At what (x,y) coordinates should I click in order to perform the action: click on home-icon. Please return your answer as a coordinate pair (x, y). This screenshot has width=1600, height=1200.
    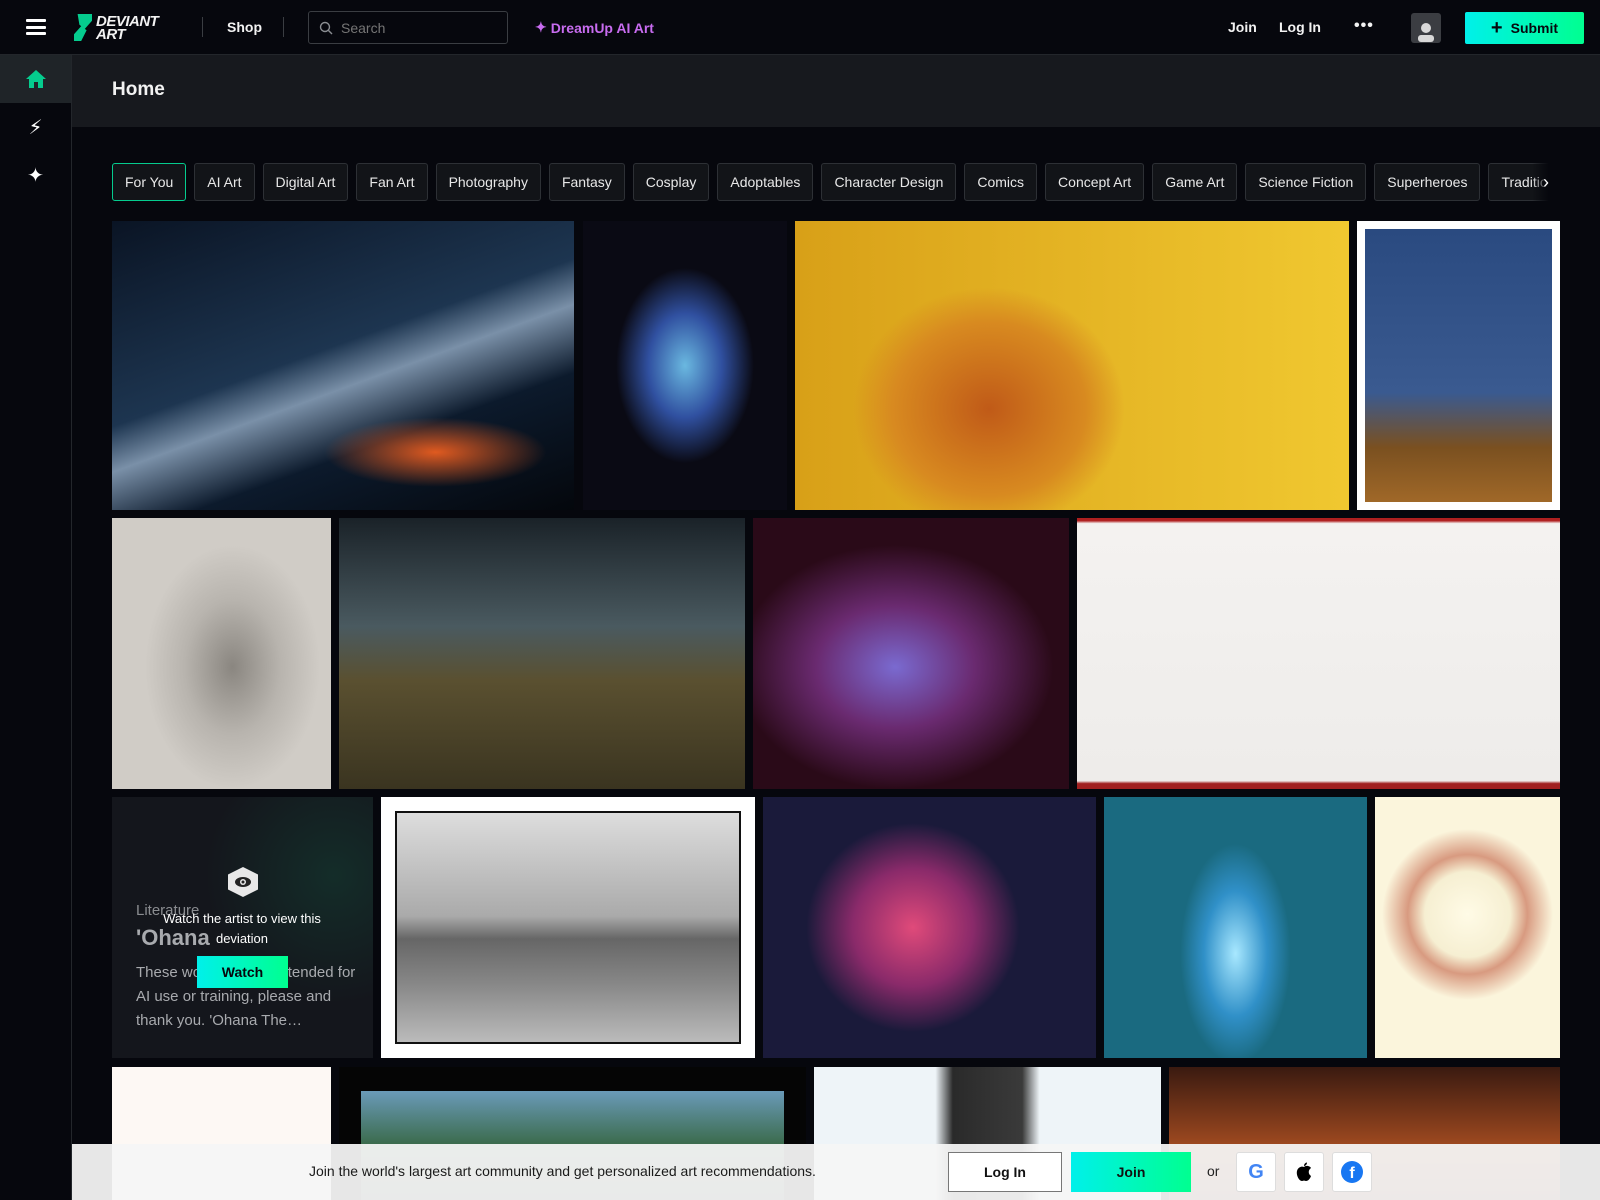
    Looking at the image, I should click on (35, 79).